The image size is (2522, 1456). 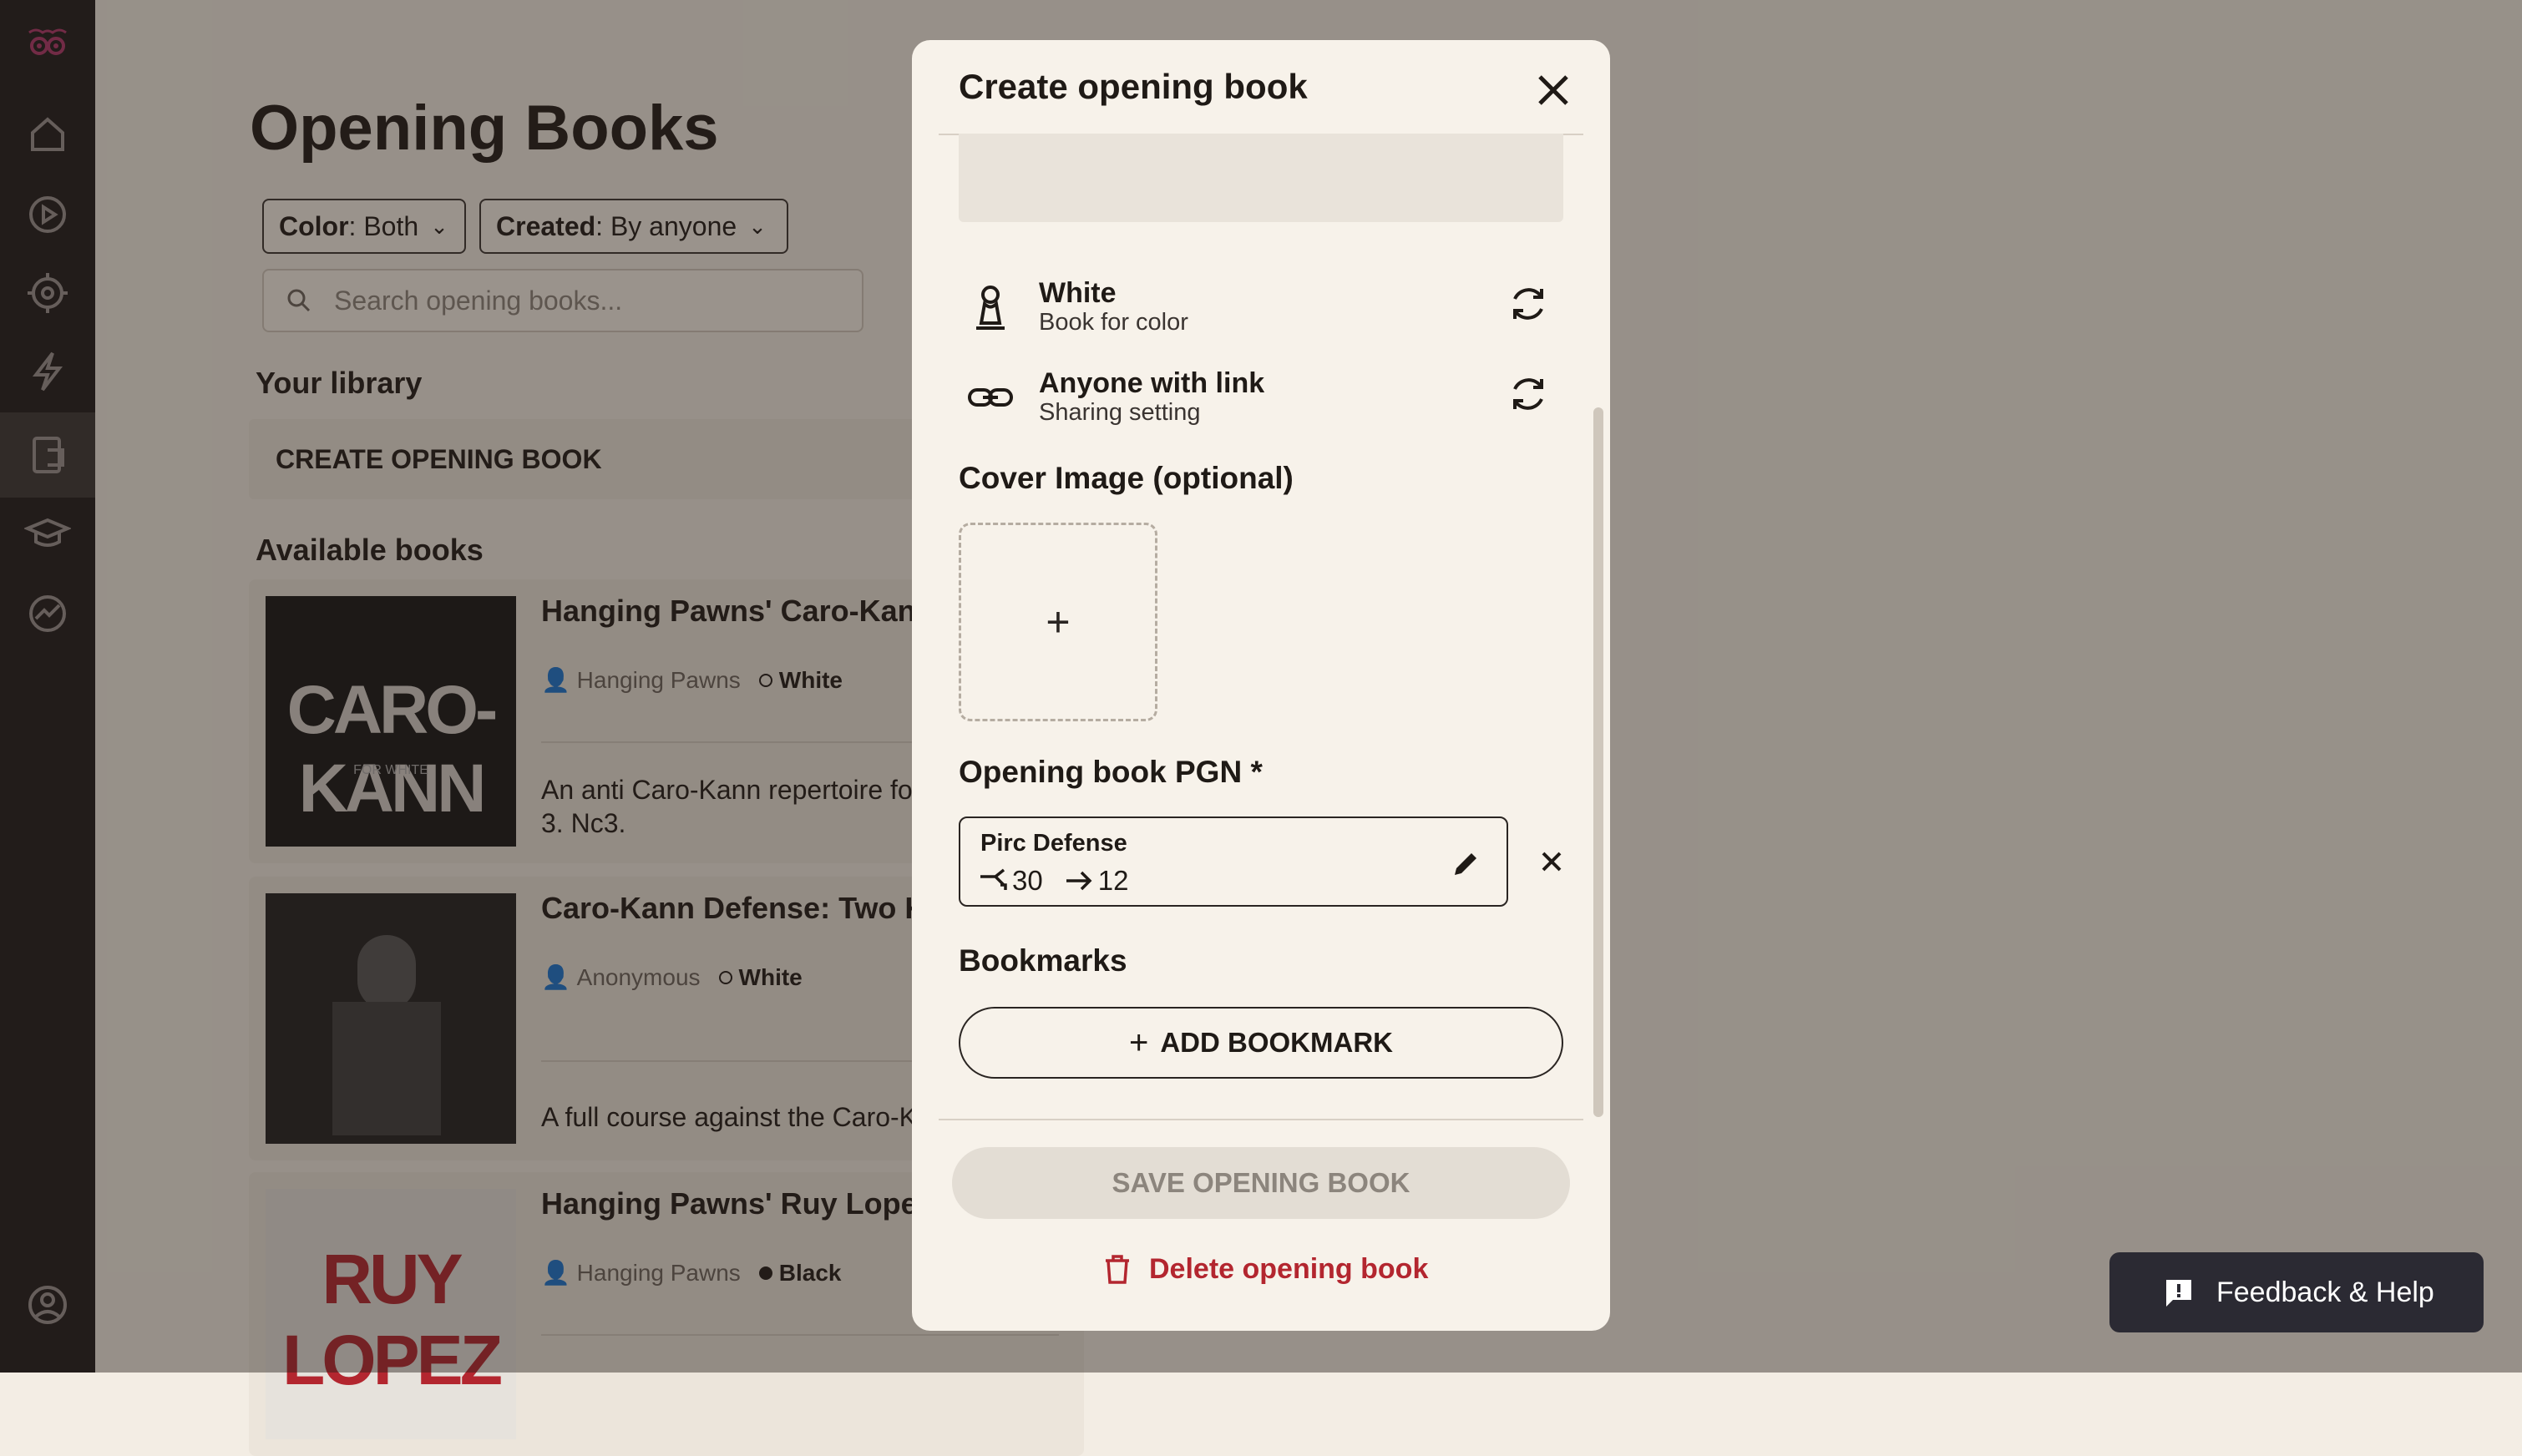 What do you see at coordinates (1120, 412) in the screenshot?
I see `sharing-setting-subtitle: Sharing setting` at bounding box center [1120, 412].